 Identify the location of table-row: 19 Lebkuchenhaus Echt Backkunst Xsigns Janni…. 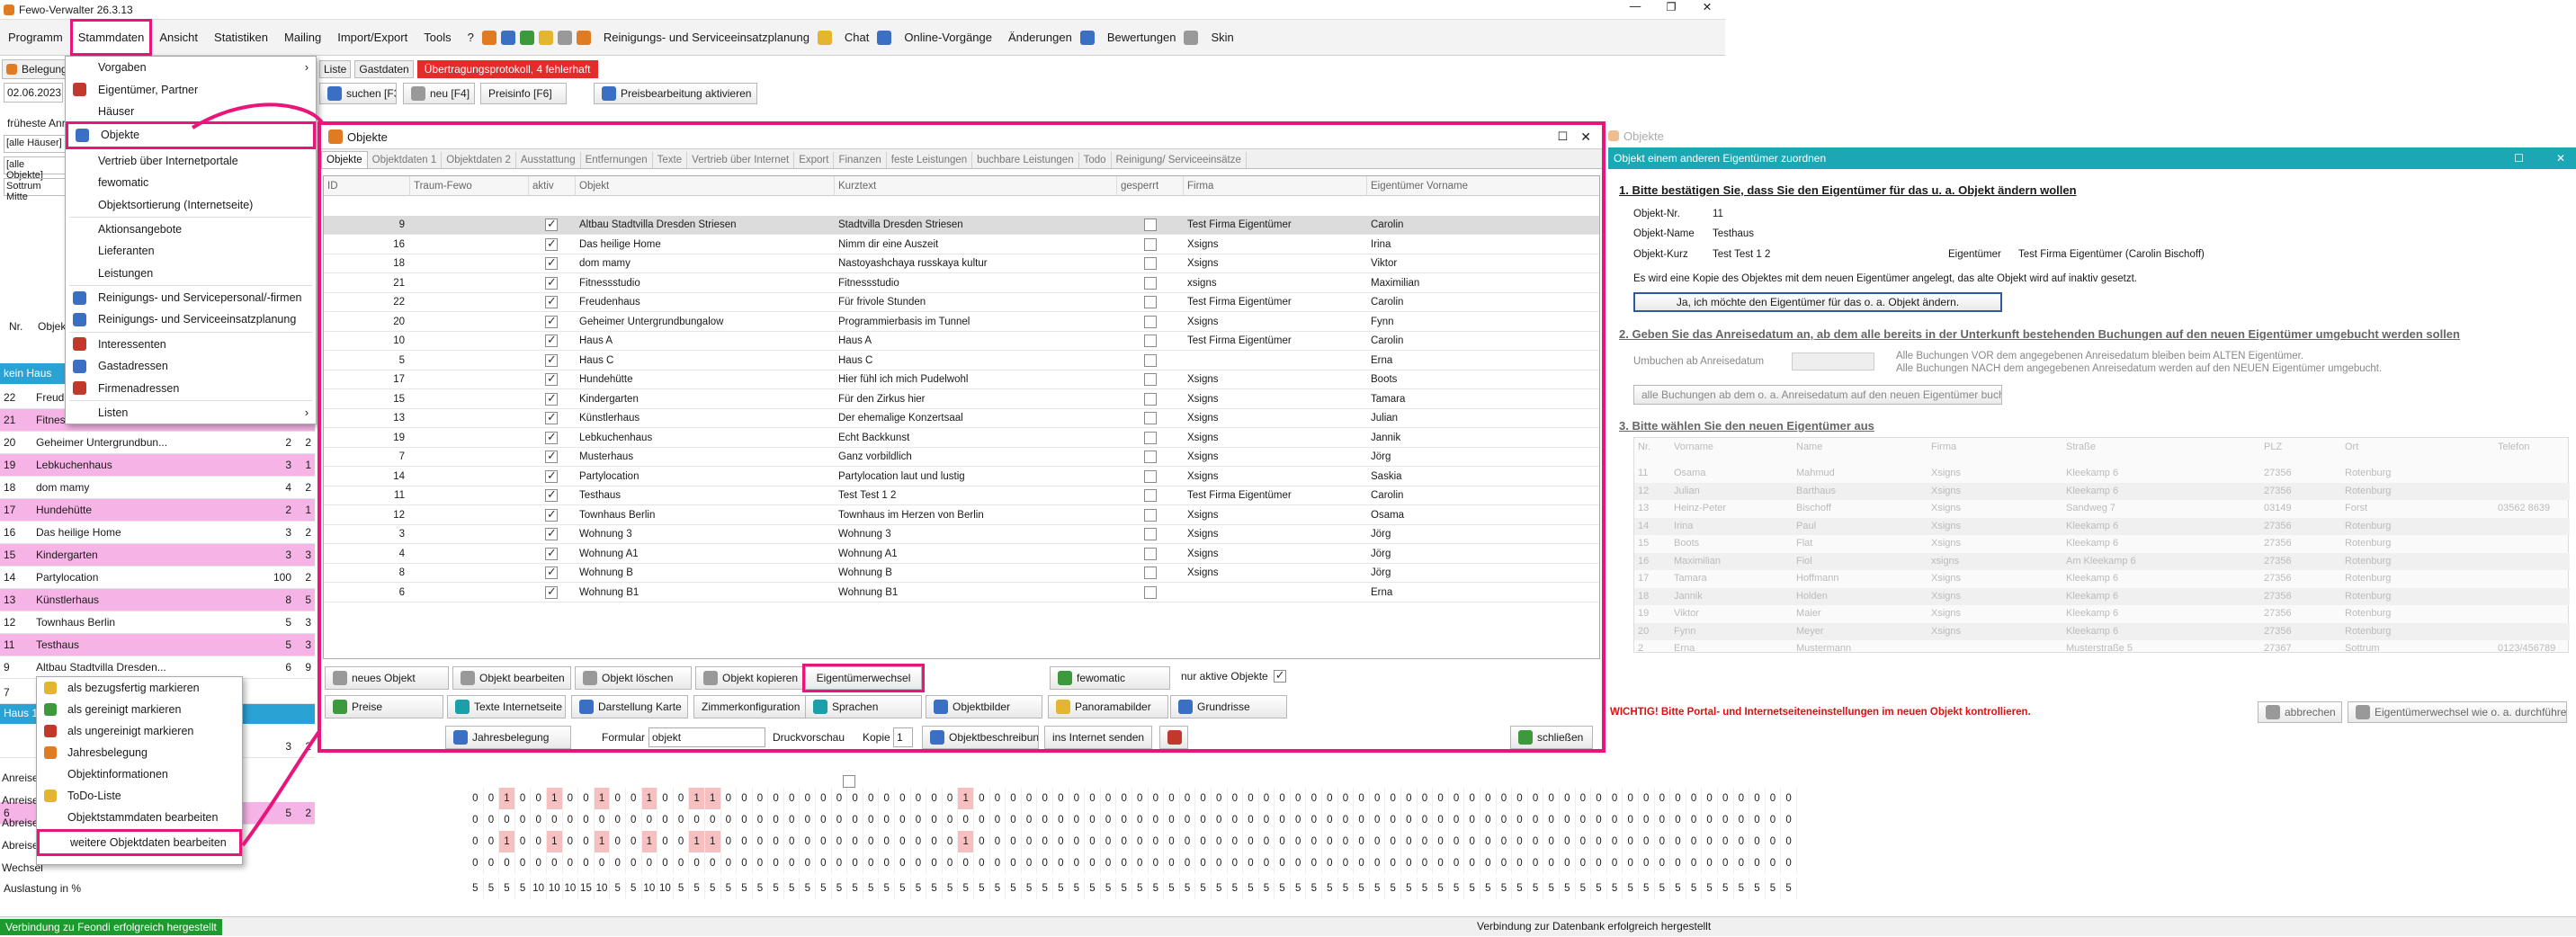
(961, 438).